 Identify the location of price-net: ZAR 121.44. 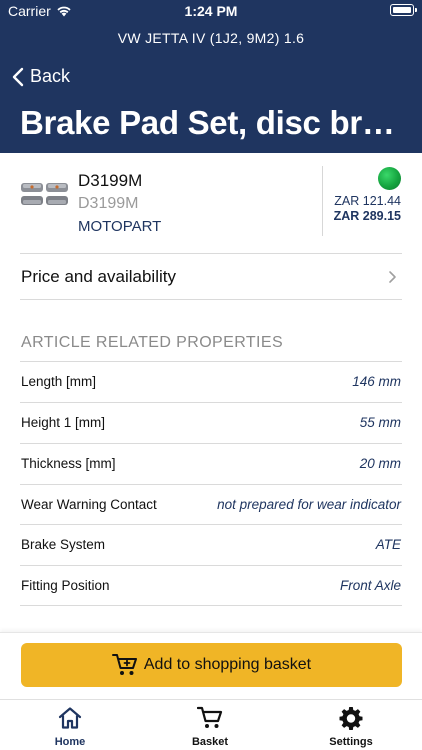
(367, 201).